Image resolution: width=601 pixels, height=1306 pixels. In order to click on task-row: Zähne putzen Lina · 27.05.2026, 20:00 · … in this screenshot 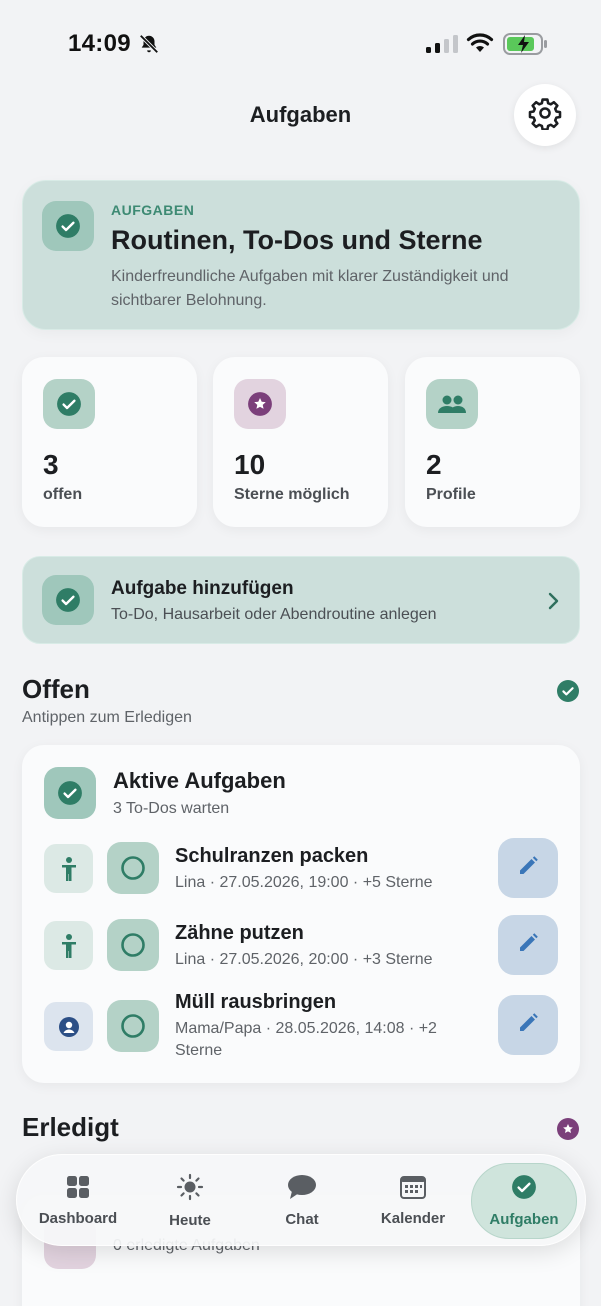, I will do `click(301, 950)`.